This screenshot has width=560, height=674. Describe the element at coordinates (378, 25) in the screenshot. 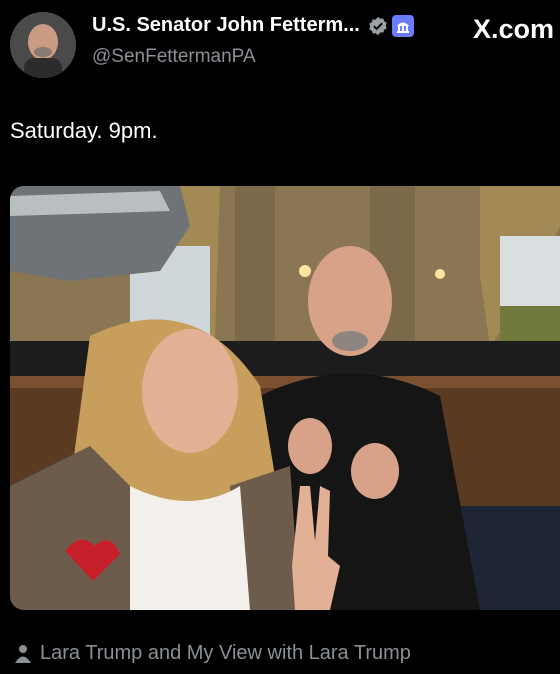

I see `verified-icon` at that location.